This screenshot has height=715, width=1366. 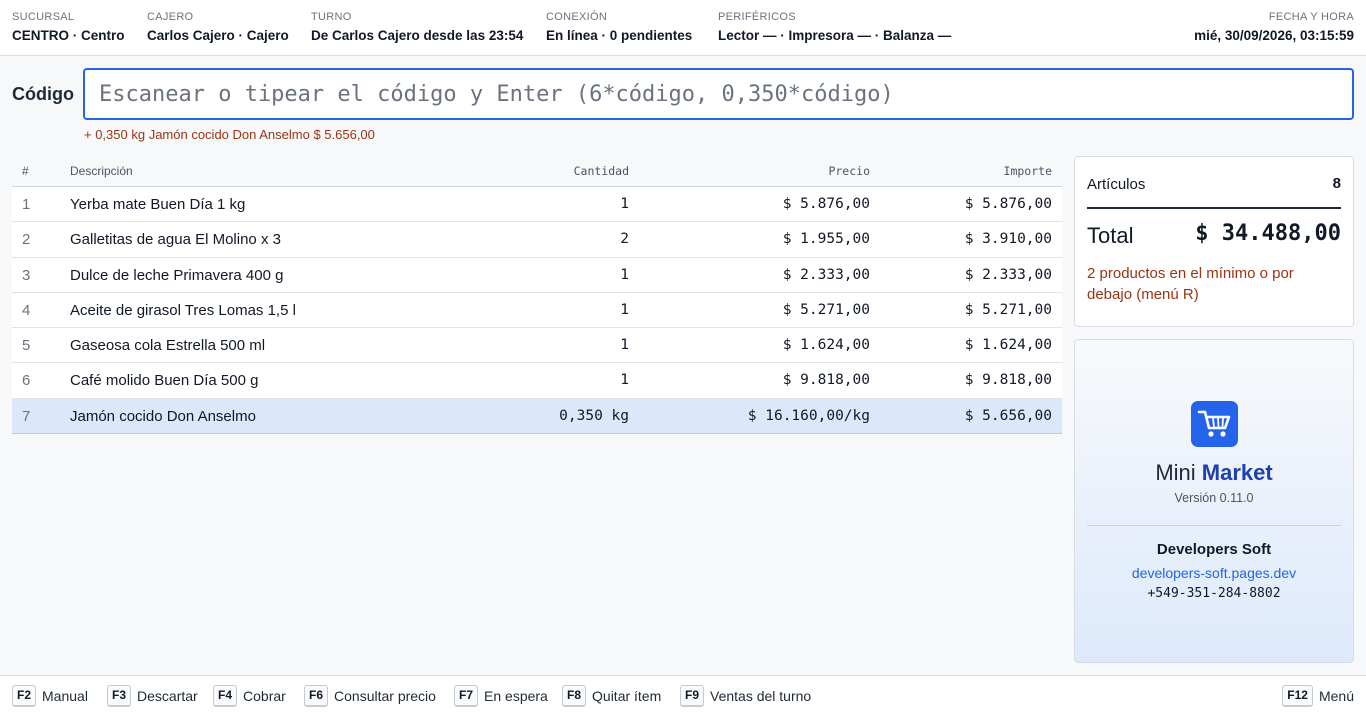 What do you see at coordinates (1336, 696) in the screenshot?
I see `menu-label: Menú` at bounding box center [1336, 696].